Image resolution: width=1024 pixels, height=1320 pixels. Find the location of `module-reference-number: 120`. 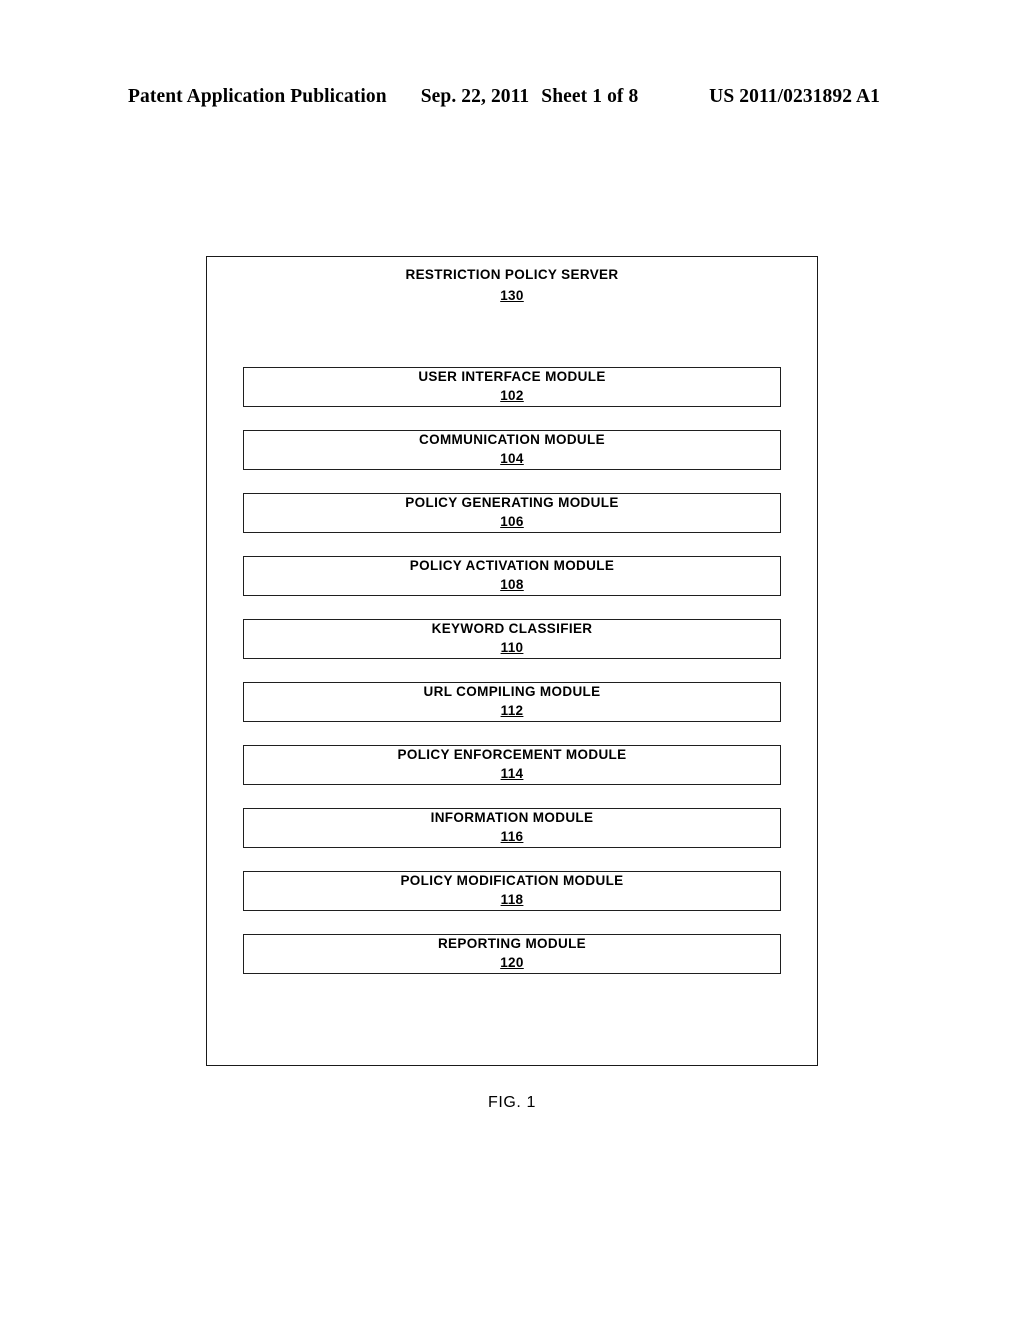

module-reference-number: 120 is located at coordinates (512, 962).